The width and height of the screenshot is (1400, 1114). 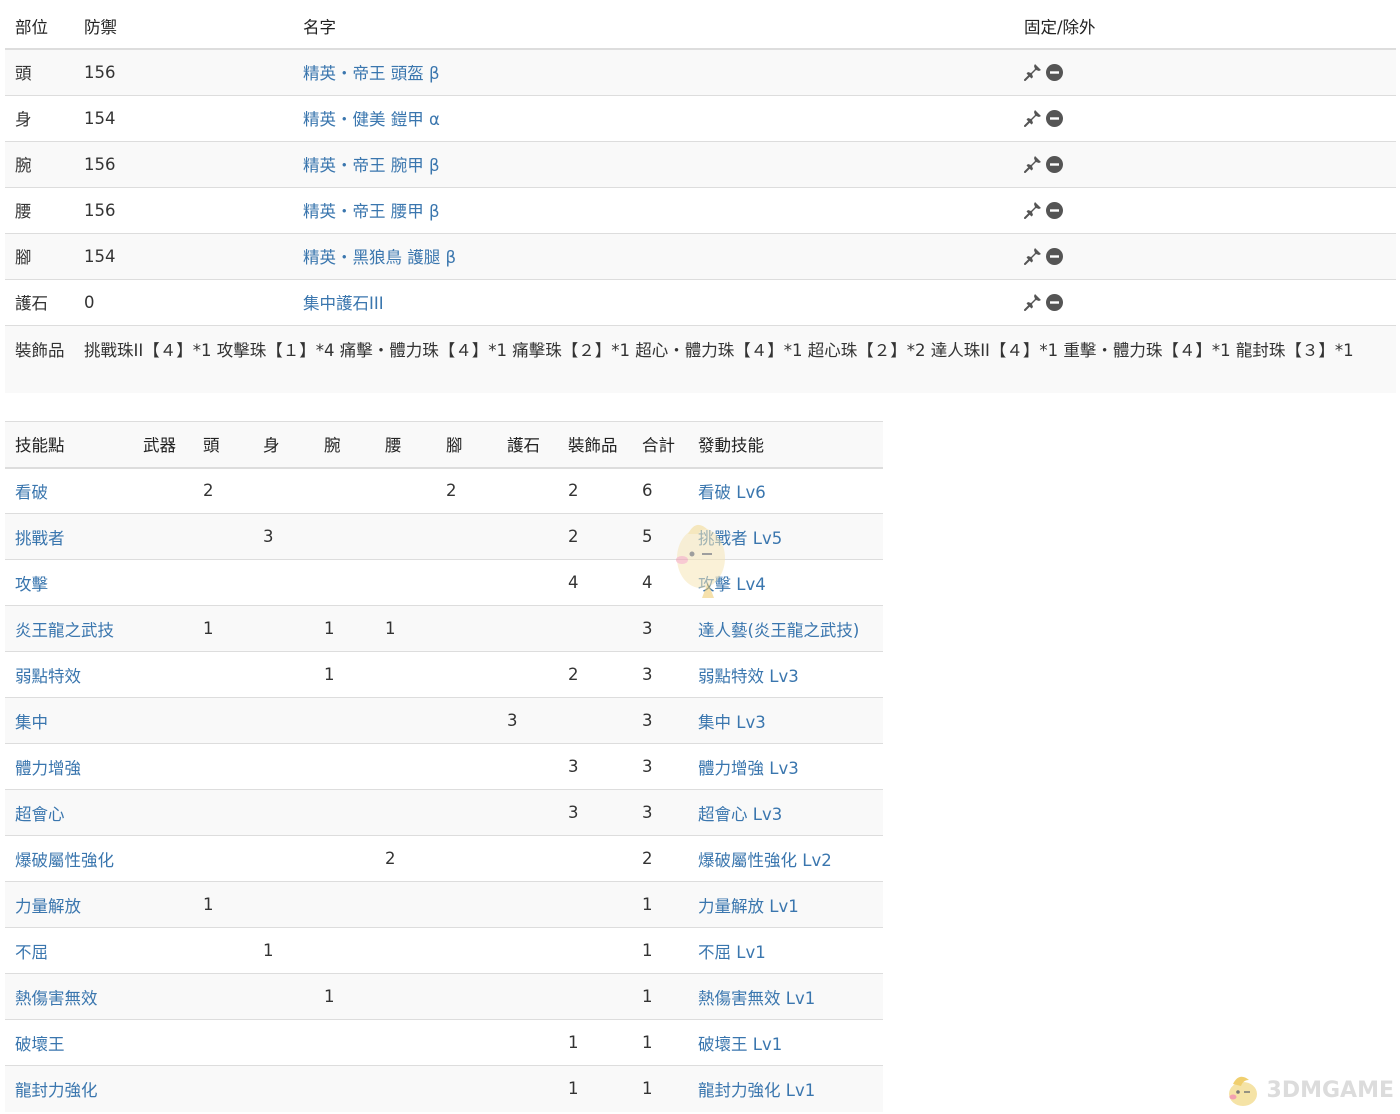 I want to click on skill-name-cell: 龍封力強化, so click(x=69, y=1088).